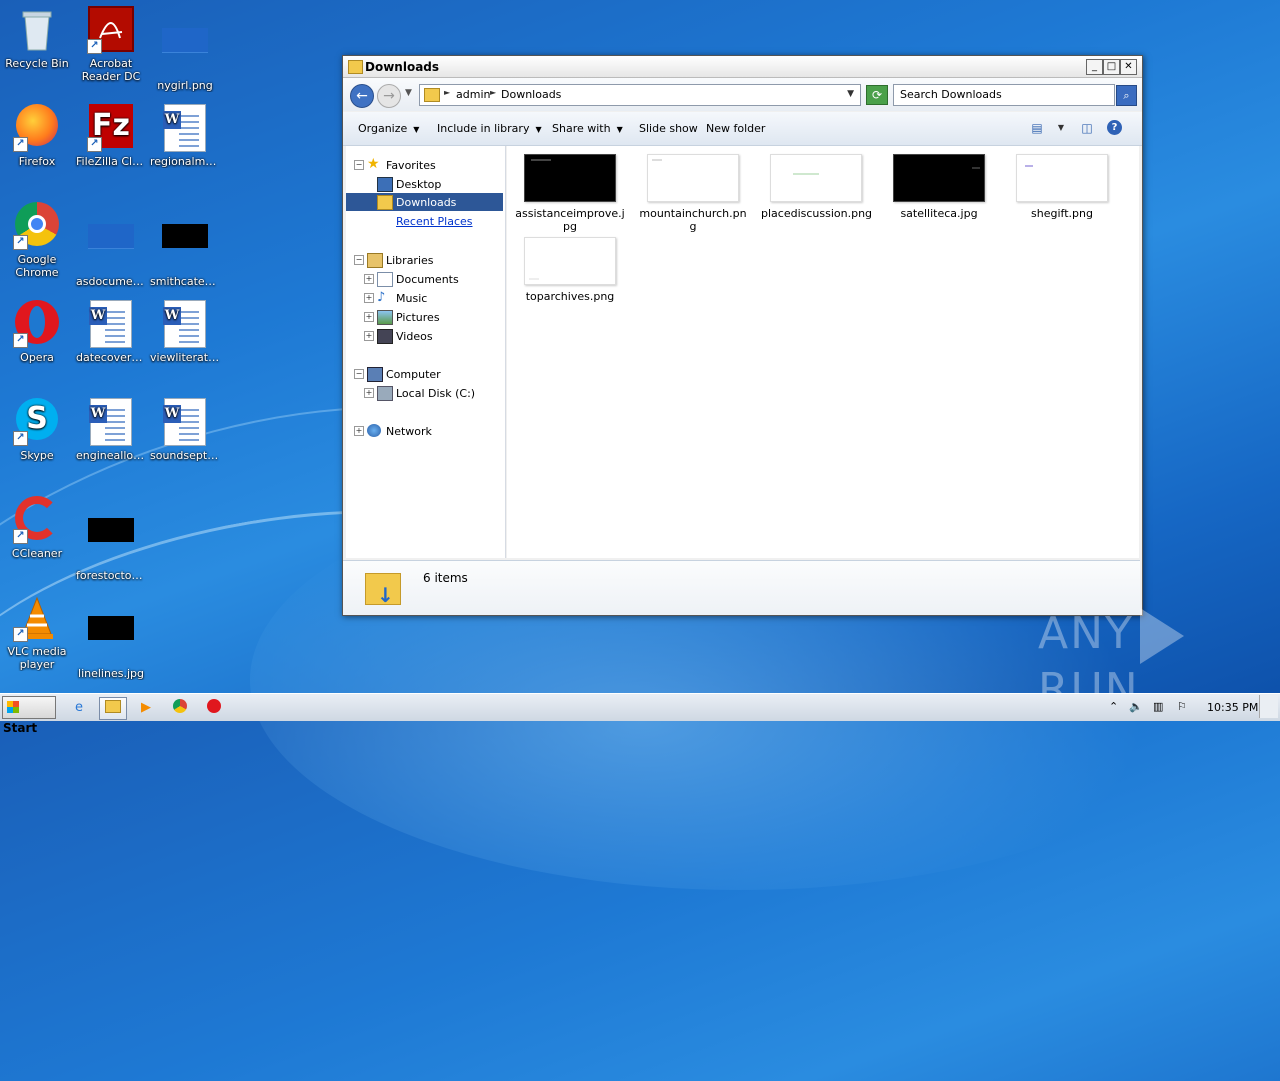 This screenshot has width=1280, height=1081. What do you see at coordinates (113, 708) in the screenshot?
I see `explorer-taskbar-icon` at bounding box center [113, 708].